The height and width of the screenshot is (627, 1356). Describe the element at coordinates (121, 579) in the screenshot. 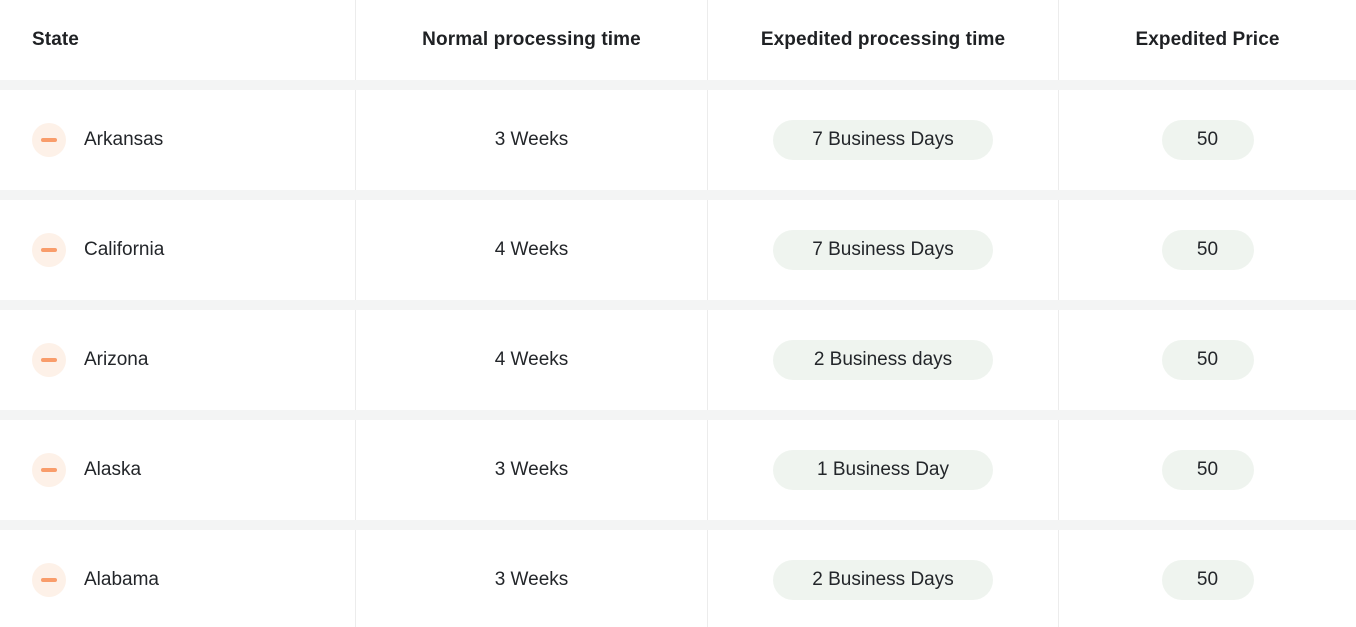

I see `state-name: Alabama` at that location.